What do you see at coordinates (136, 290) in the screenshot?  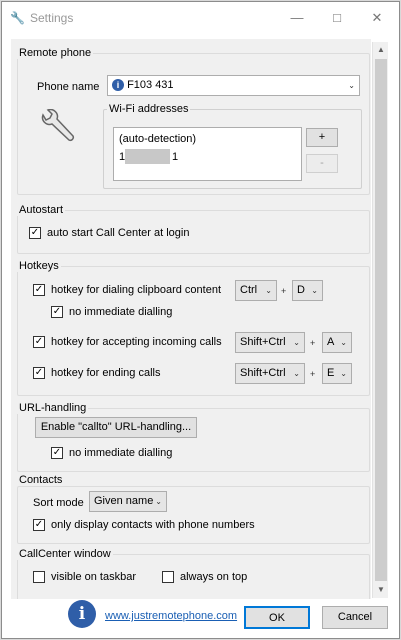 I see `dial-clipboard-label: hotkey for dialing clipboard content` at bounding box center [136, 290].